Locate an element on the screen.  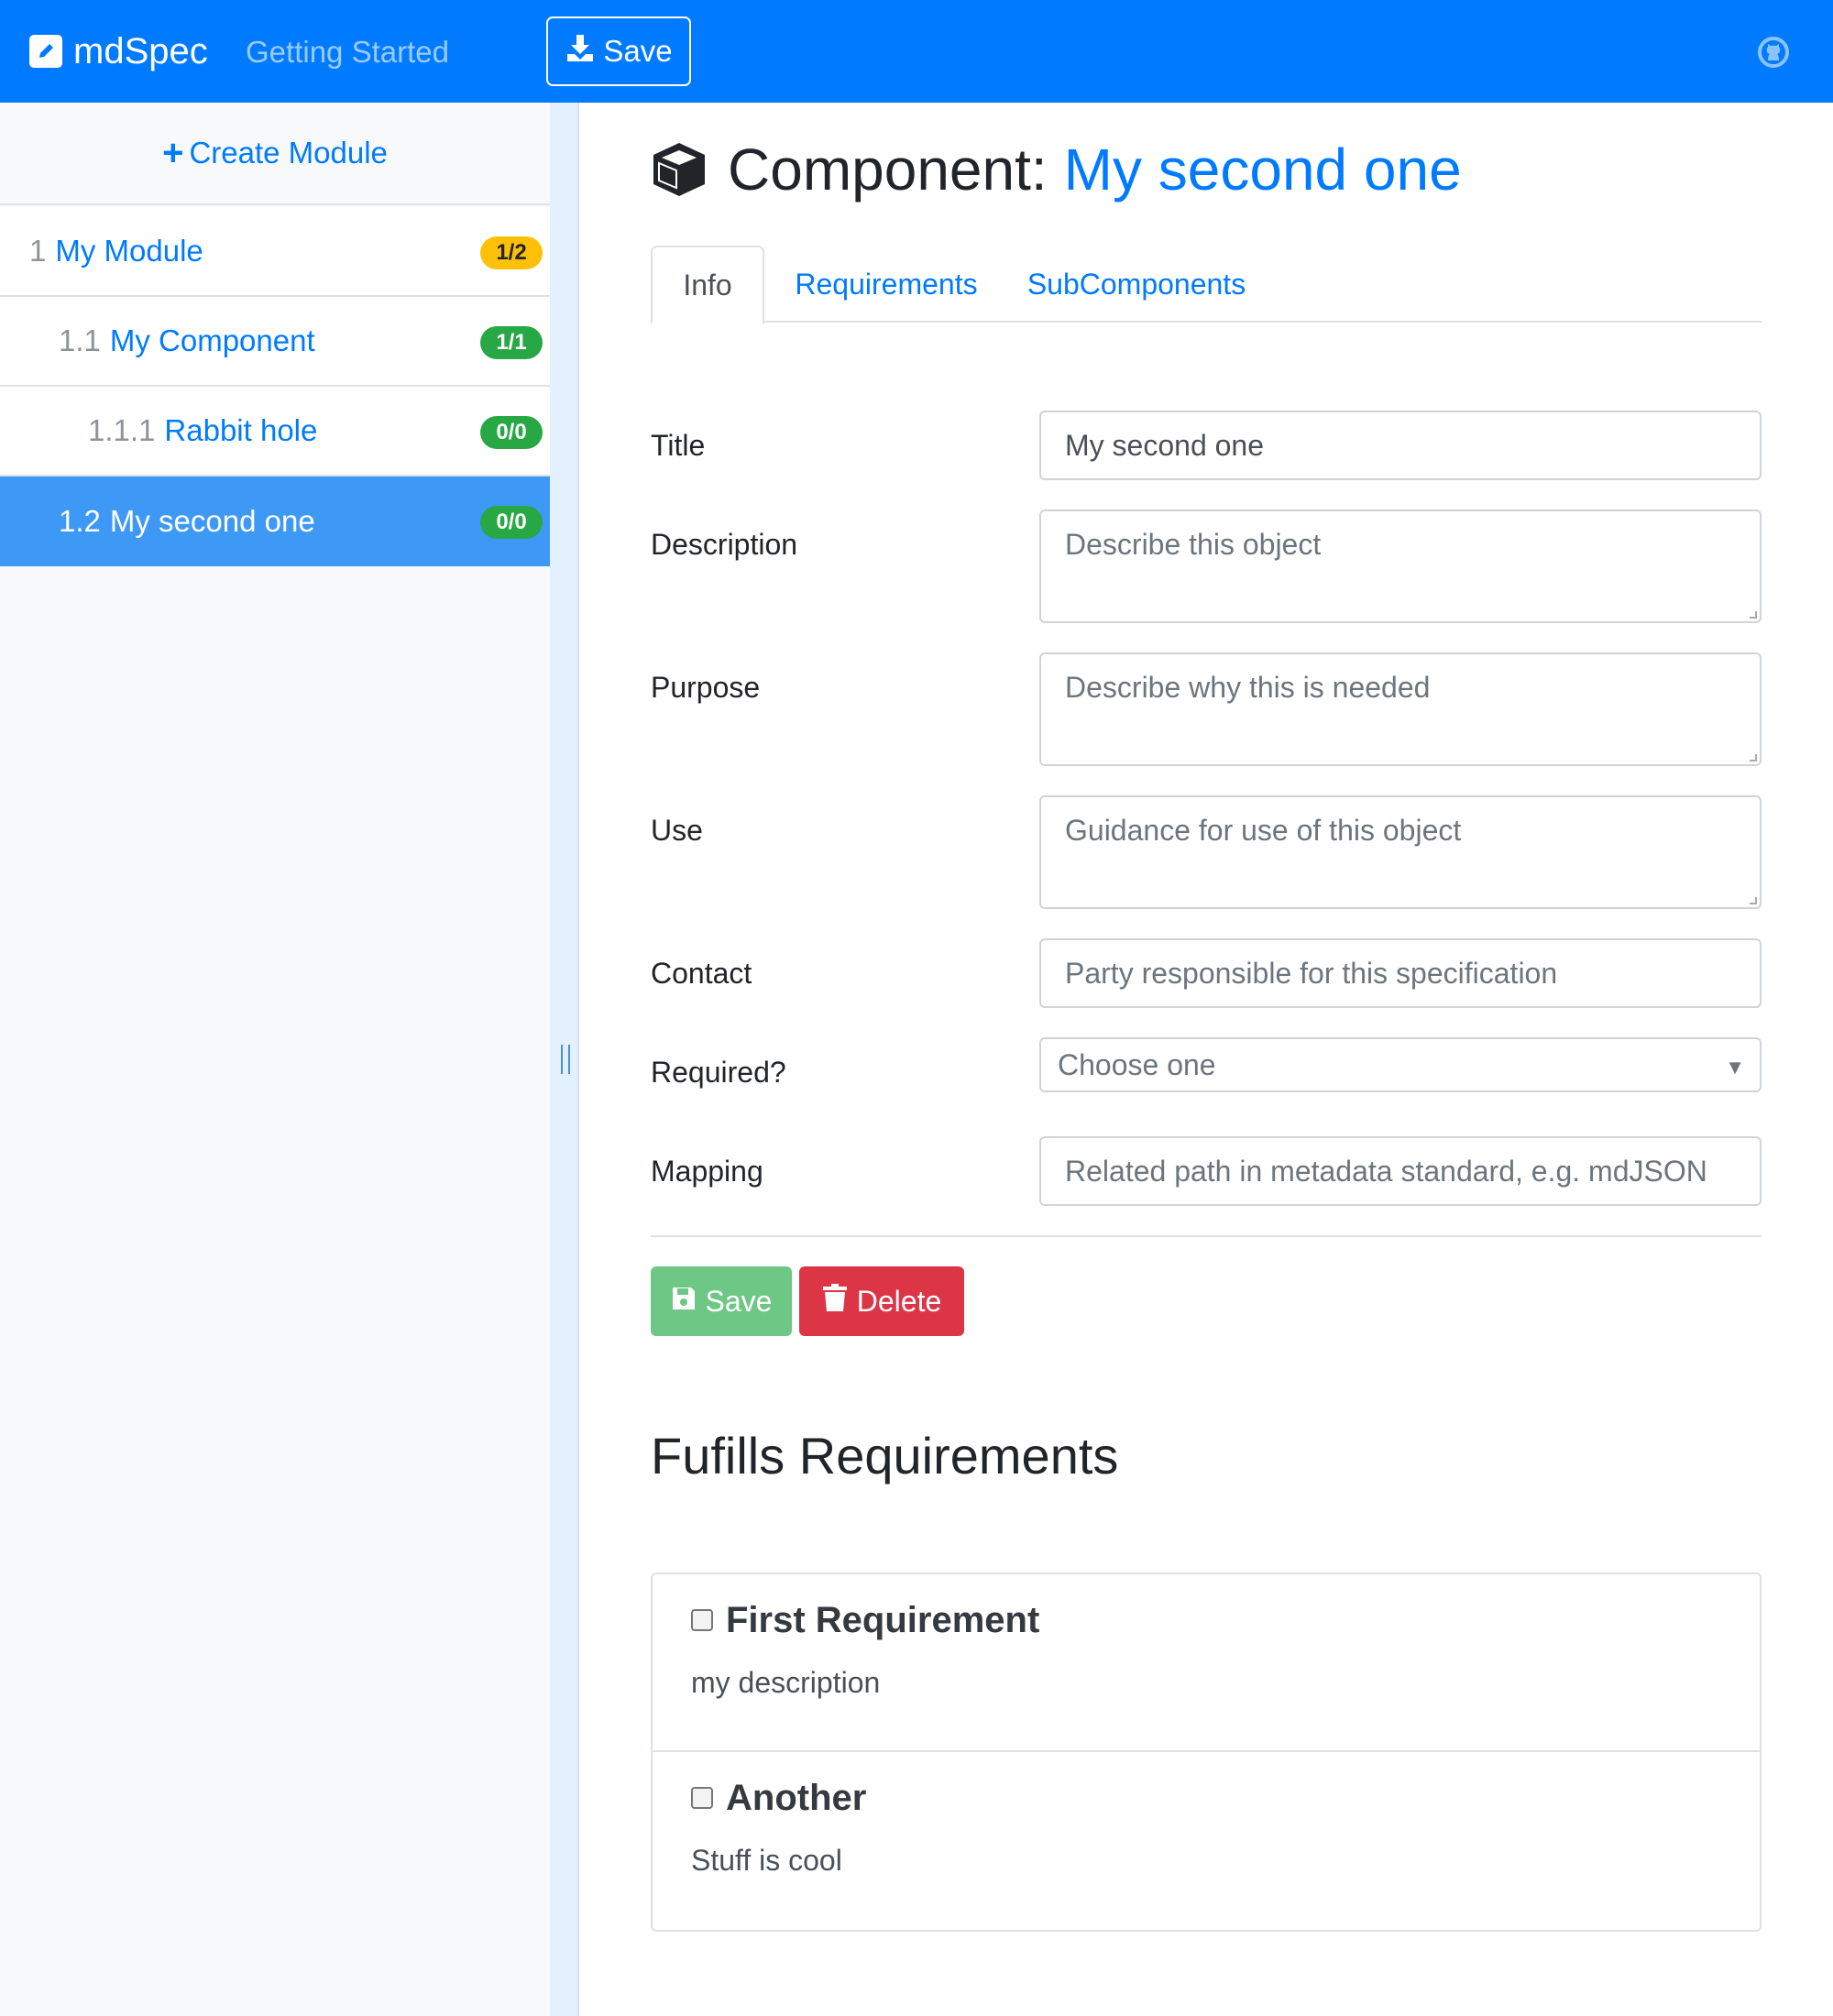
grip-icon is located at coordinates (565, 1059).